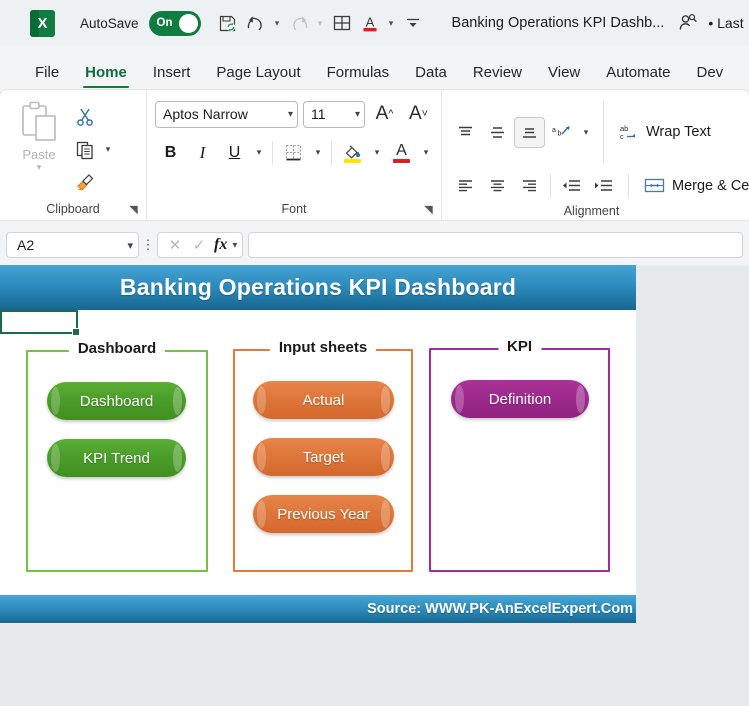 Image resolution: width=749 pixels, height=706 pixels. Describe the element at coordinates (334, 114) in the screenshot. I see `font-size-combo: 11 ▾` at that location.